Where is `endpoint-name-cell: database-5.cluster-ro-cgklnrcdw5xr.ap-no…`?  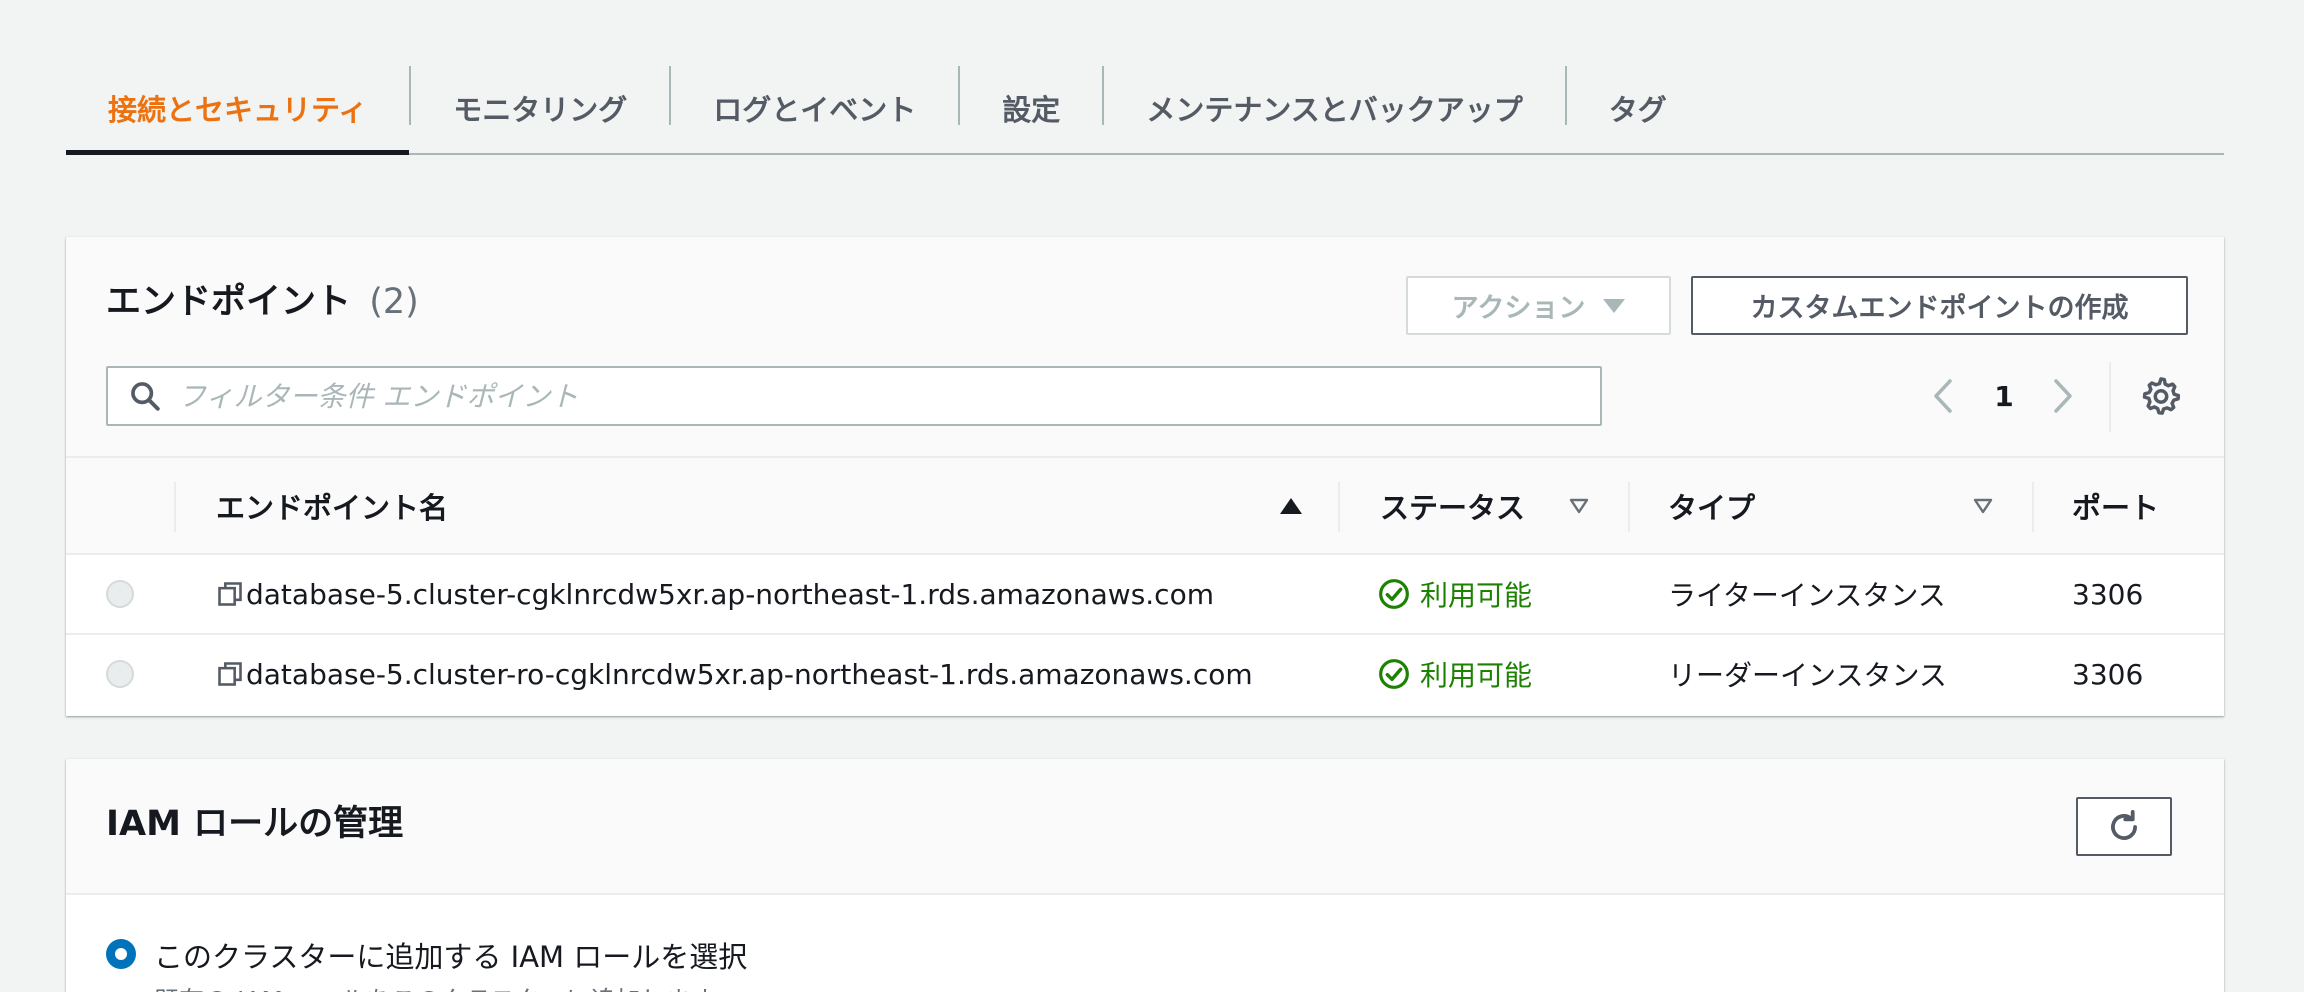 endpoint-name-cell: database-5.cluster-ro-cgklnrcdw5xr.ap-no… is located at coordinates (734, 674).